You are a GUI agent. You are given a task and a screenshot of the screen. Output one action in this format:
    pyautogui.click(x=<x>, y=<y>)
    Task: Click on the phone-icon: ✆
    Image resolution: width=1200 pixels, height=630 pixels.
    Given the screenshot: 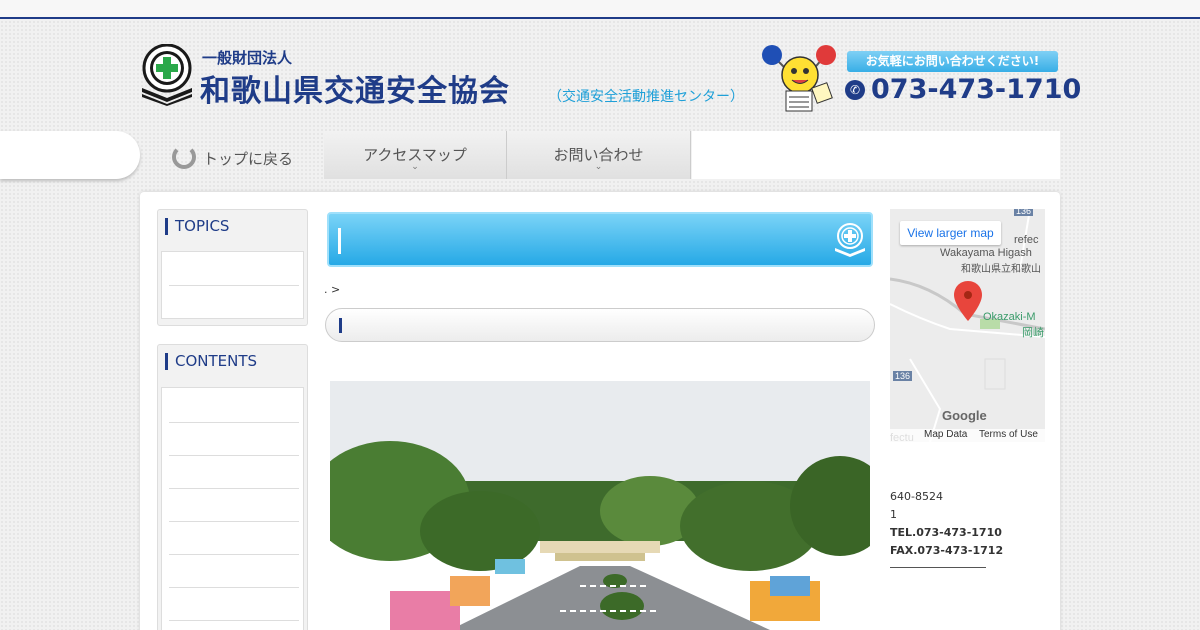 What is the action you would take?
    pyautogui.click(x=855, y=90)
    